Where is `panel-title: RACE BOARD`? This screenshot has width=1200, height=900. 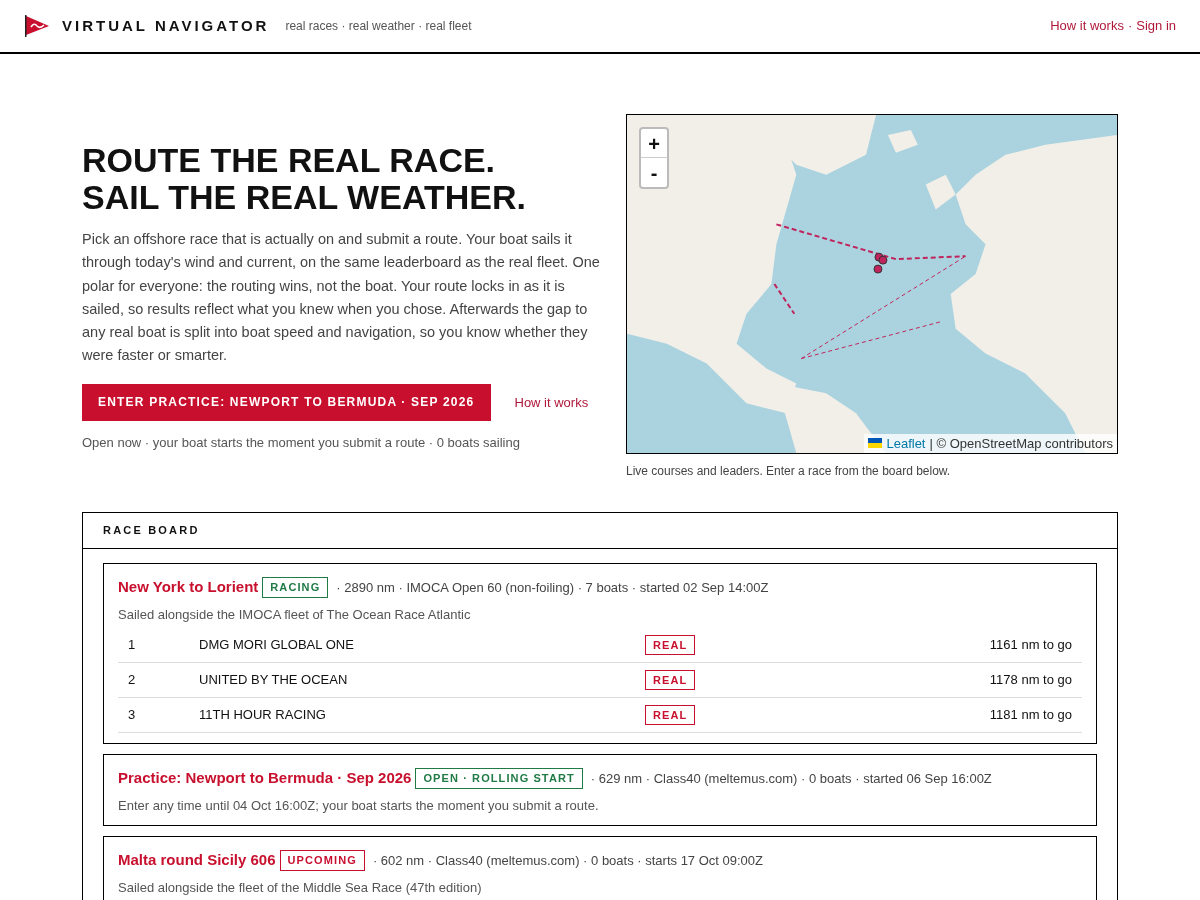
panel-title: RACE BOARD is located at coordinates (151, 531).